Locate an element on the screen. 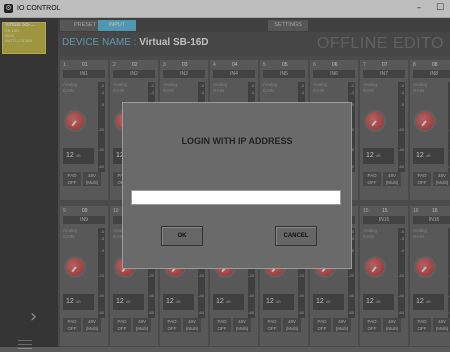  ok-button: OK is located at coordinates (182, 236).